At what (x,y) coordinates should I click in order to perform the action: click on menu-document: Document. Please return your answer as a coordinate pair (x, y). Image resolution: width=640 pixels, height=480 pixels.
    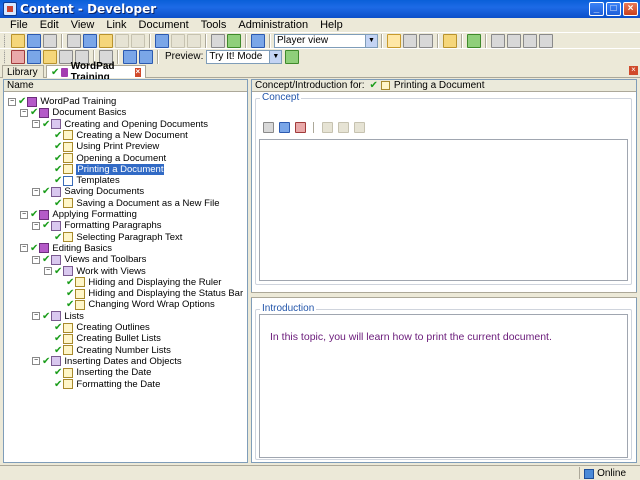
    Looking at the image, I should click on (164, 25).